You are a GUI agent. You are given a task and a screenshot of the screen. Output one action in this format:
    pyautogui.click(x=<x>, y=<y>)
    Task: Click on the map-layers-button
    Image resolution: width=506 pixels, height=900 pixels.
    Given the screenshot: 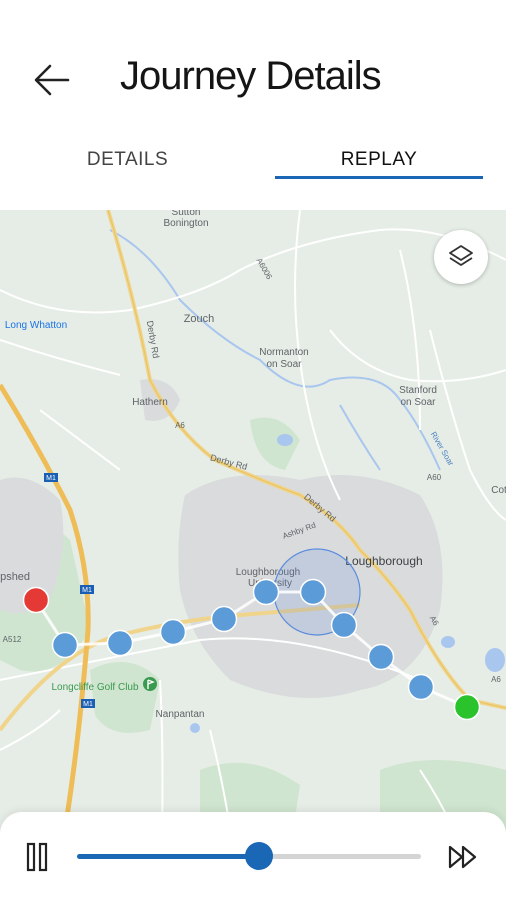 What is the action you would take?
    pyautogui.click(x=461, y=257)
    